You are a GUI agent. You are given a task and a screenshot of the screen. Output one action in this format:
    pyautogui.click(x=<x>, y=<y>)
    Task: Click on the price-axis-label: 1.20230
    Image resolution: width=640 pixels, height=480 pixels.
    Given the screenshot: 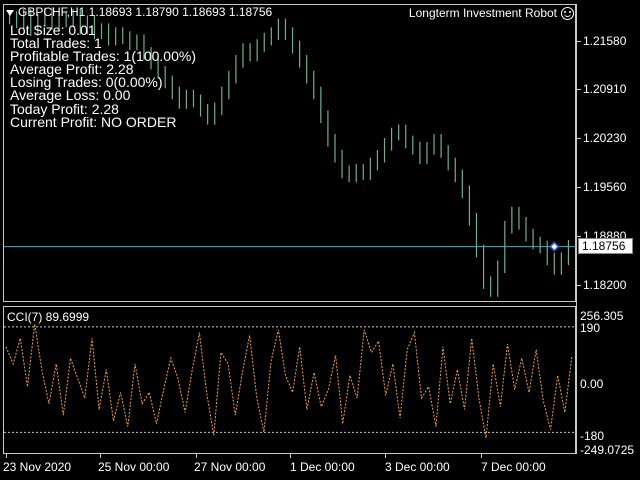 What is the action you would take?
    pyautogui.click(x=605, y=138)
    